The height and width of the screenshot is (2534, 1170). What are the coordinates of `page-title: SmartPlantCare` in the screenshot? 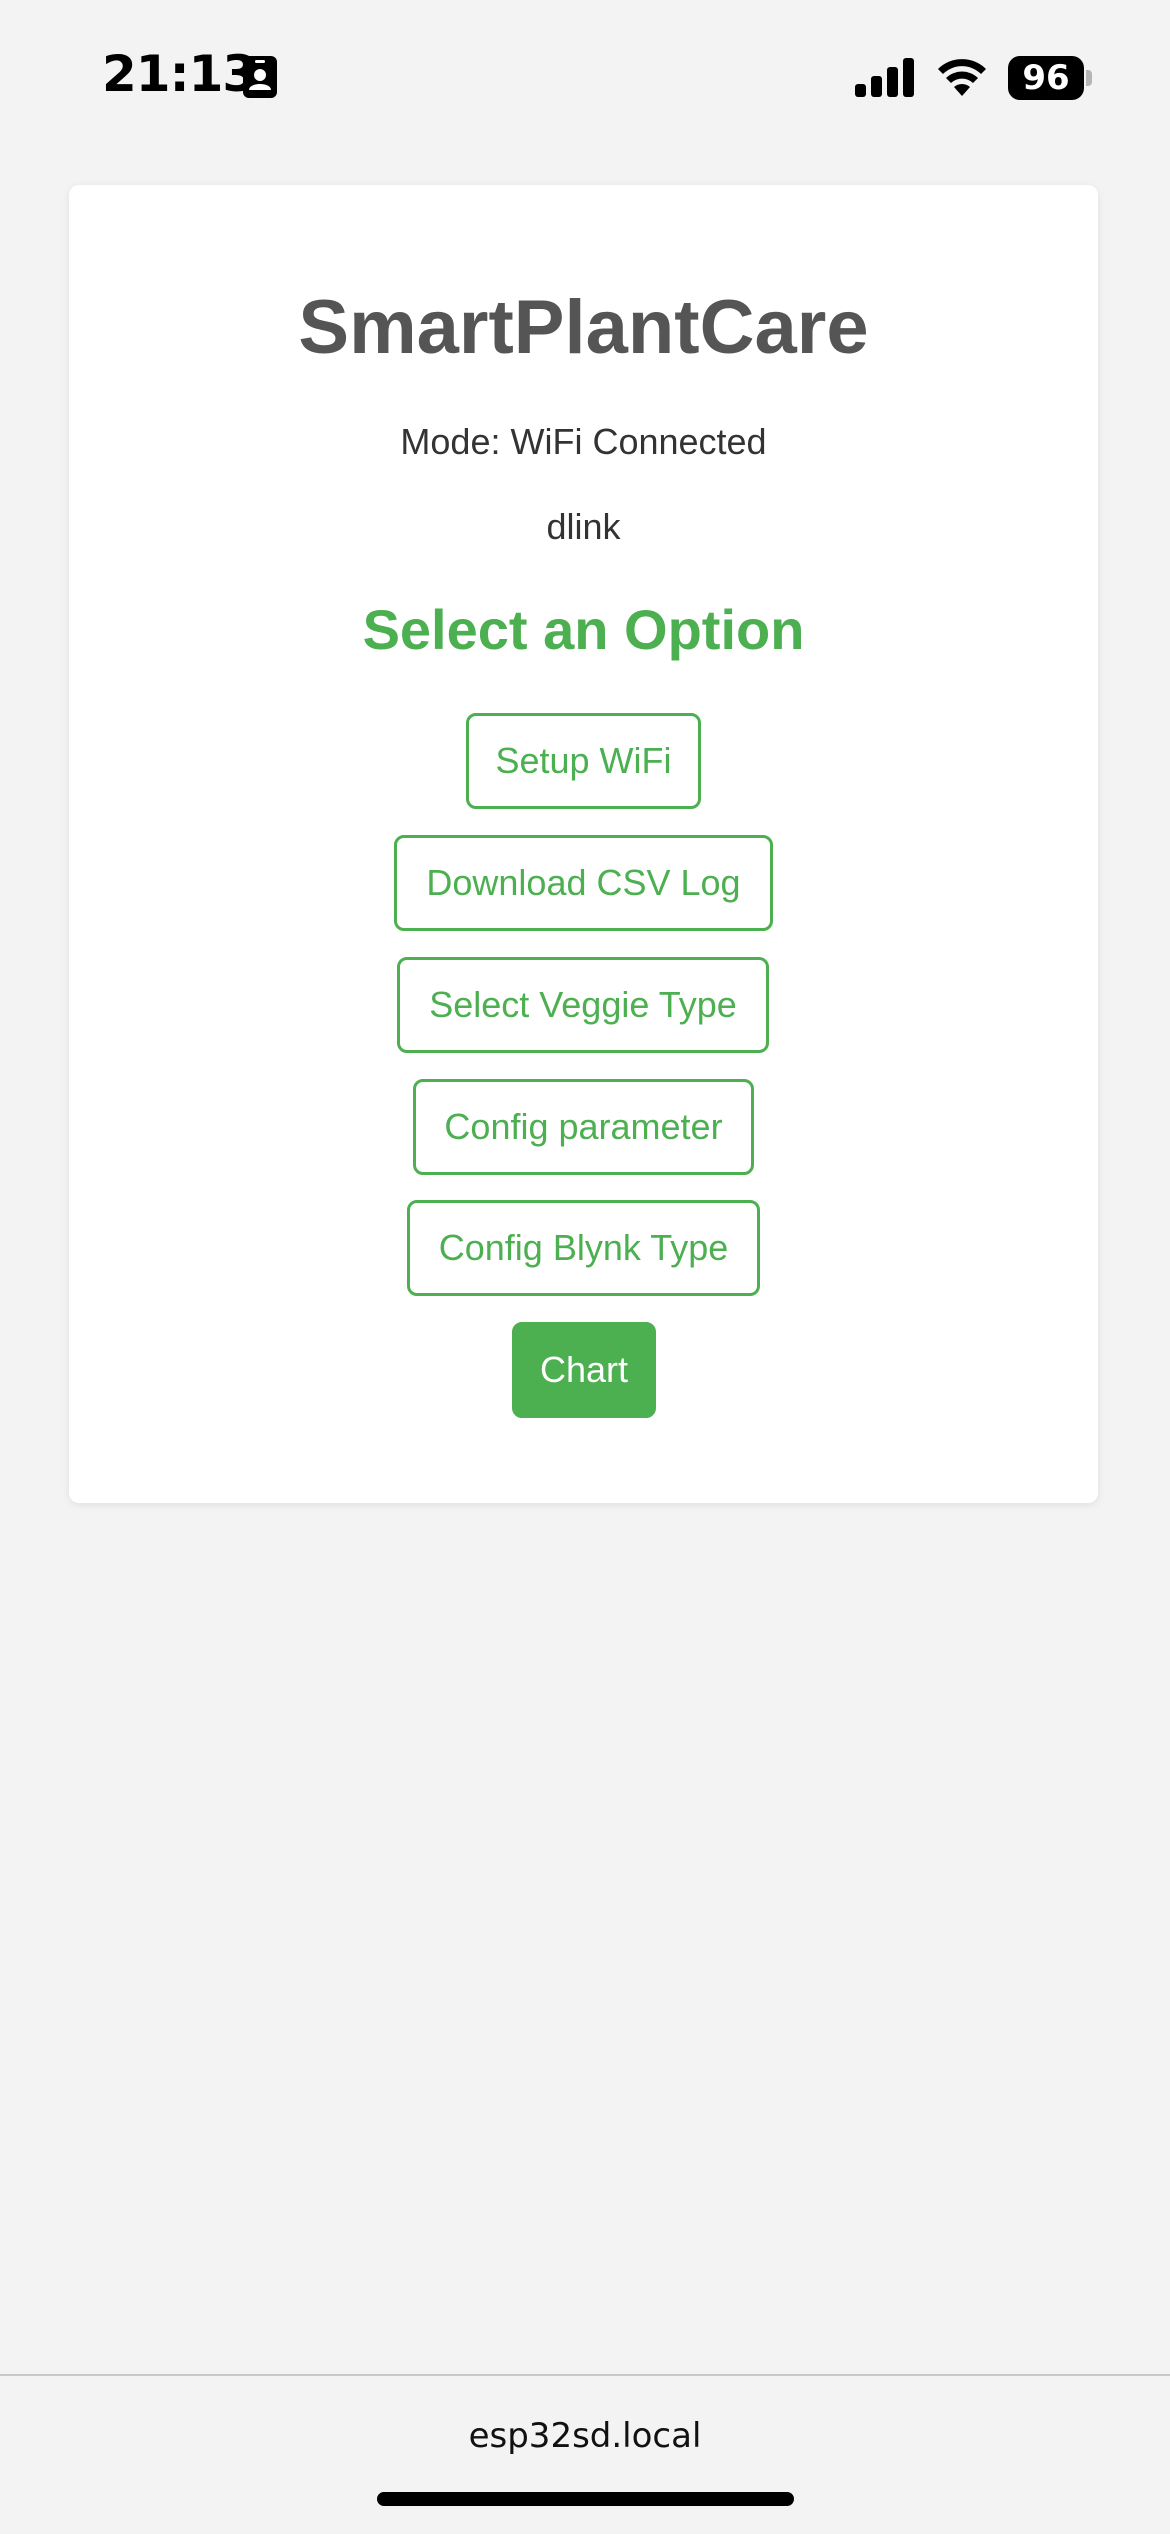 It's located at (583, 327).